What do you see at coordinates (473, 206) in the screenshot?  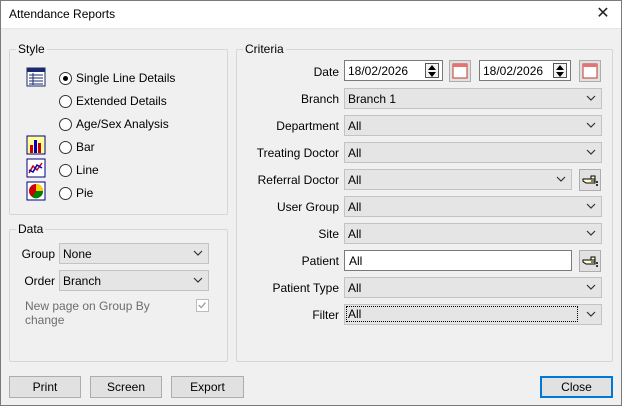 I see `user-group-select: All` at bounding box center [473, 206].